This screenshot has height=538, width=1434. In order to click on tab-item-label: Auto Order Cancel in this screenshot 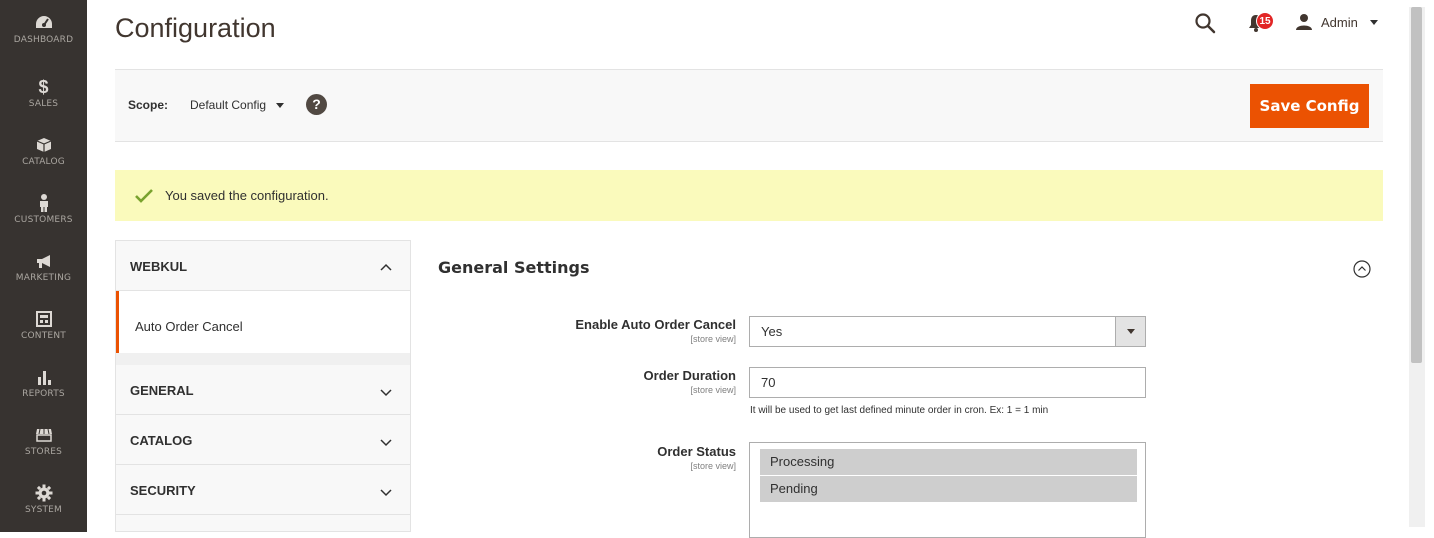, I will do `click(189, 326)`.